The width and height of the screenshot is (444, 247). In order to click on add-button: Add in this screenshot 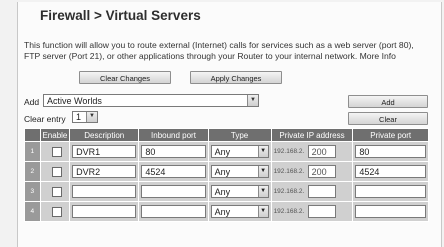, I will do `click(388, 101)`.